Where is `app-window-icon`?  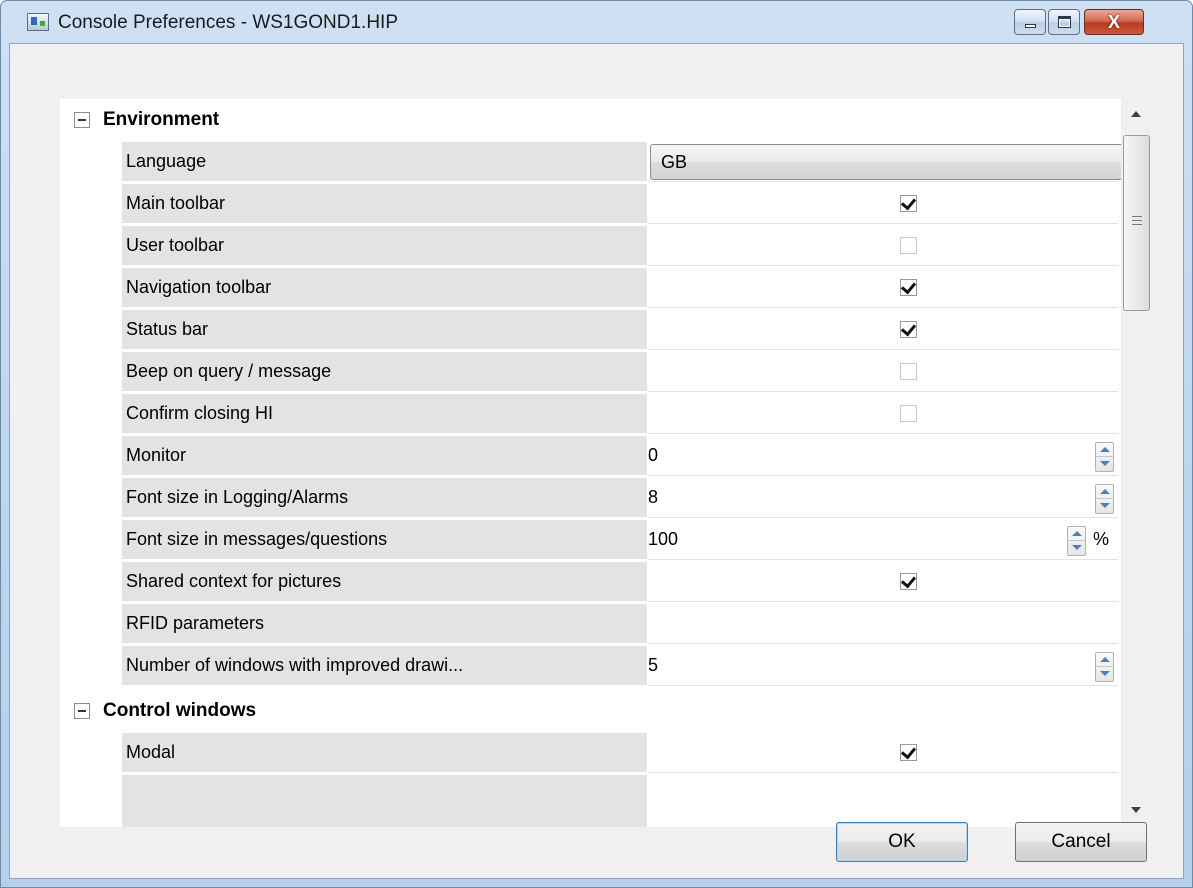
app-window-icon is located at coordinates (38, 22).